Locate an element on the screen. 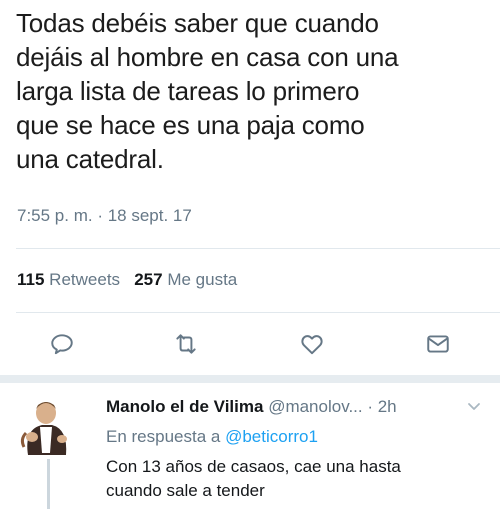 Image resolution: width=500 pixels, height=509 pixels. retweet-icon is located at coordinates (186, 344).